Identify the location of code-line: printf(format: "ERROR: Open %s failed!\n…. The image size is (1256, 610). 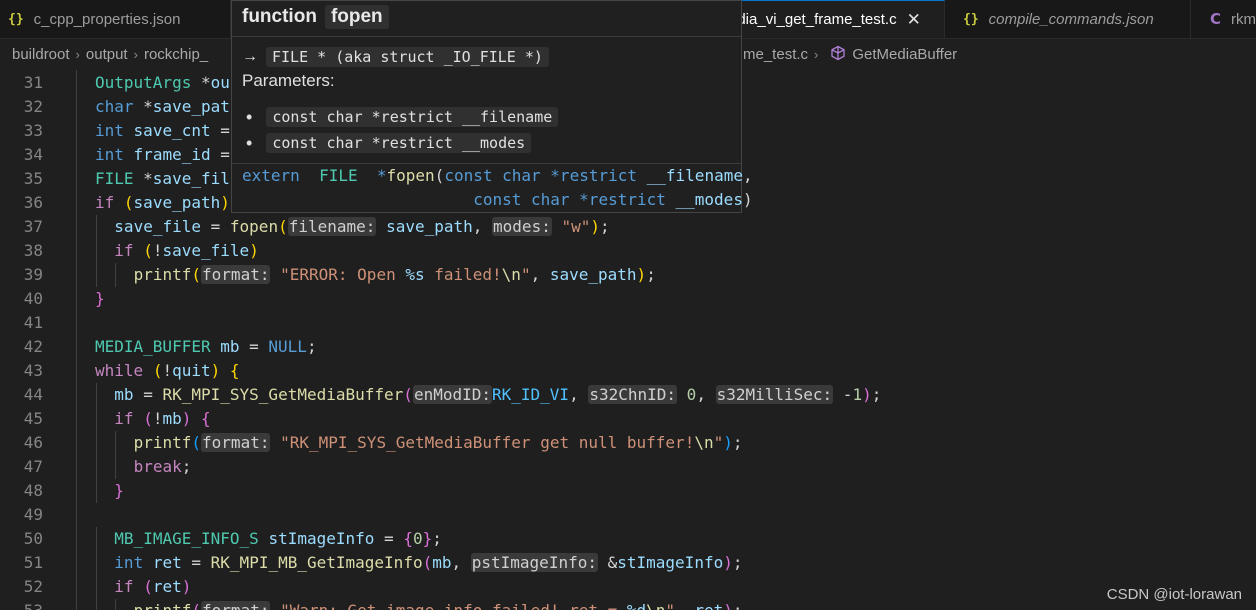
(395, 275).